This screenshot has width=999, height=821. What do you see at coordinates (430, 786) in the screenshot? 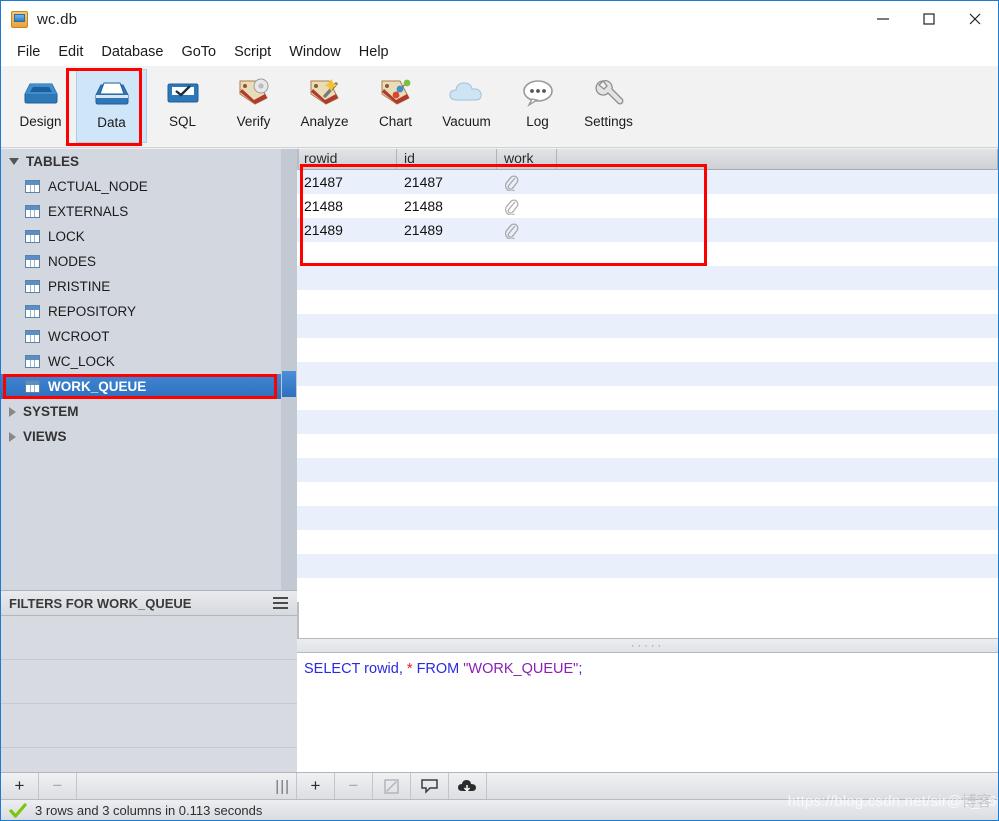
I see `comment-button` at bounding box center [430, 786].